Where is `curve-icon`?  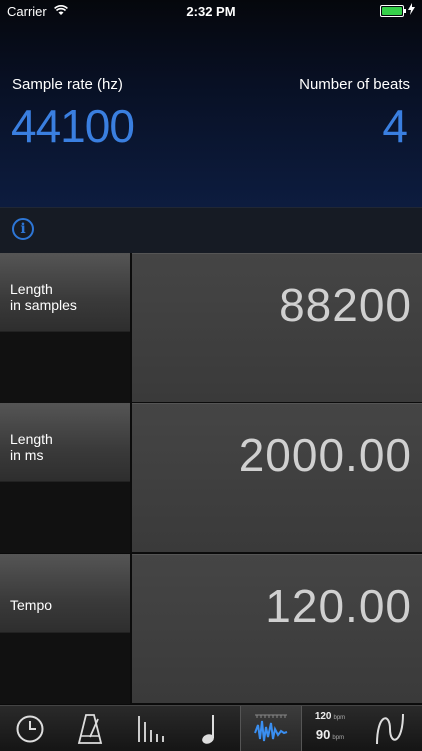
curve-icon is located at coordinates (390, 728).